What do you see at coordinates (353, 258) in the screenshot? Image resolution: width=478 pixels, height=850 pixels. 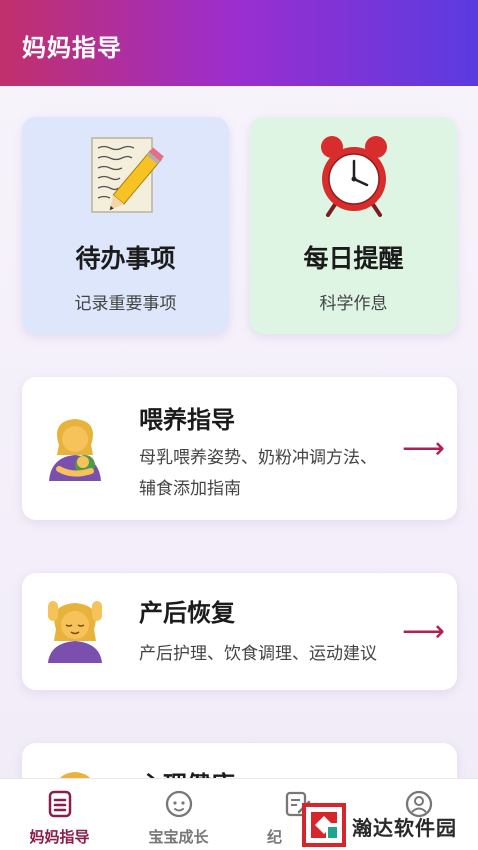 I see `reminder-title: 每日提醒` at bounding box center [353, 258].